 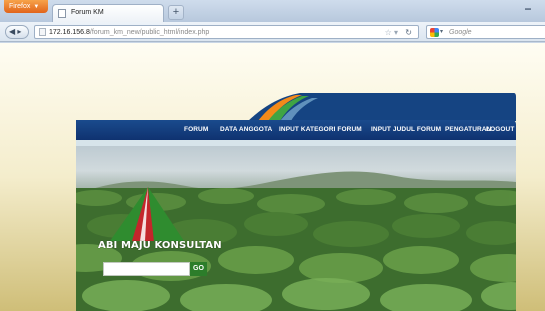 What do you see at coordinates (160, 245) in the screenshot?
I see `brand-name: ABI MAJU KONSULTAN` at bounding box center [160, 245].